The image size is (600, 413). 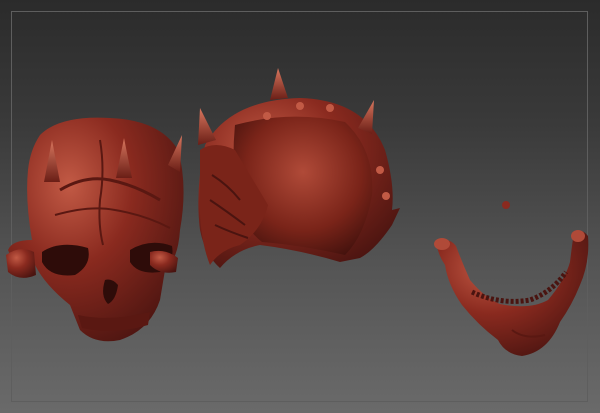 I want to click on mask-side-piece, so click(x=21, y=263).